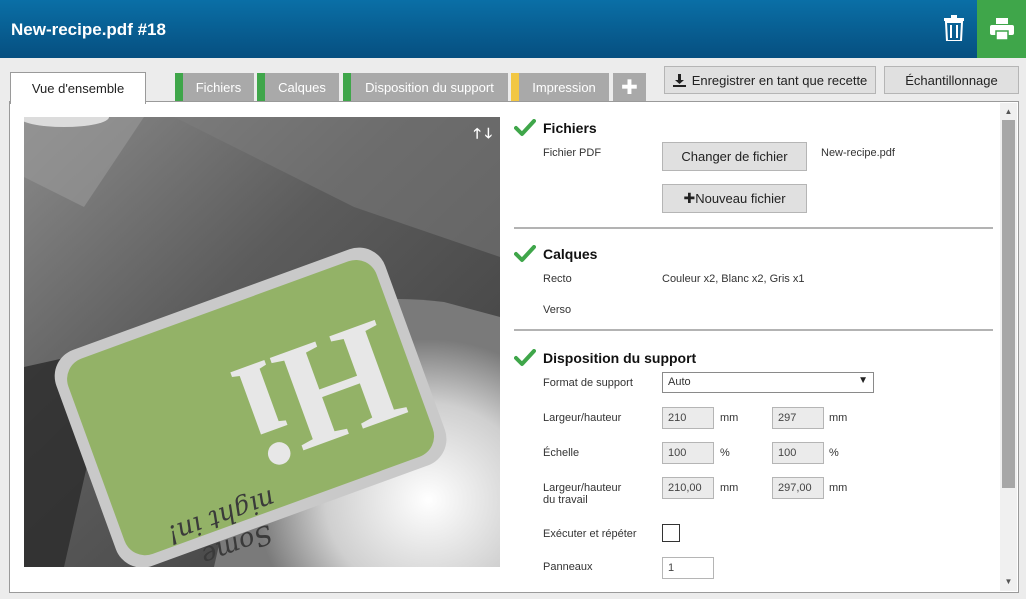 The height and width of the screenshot is (599, 1026). I want to click on scroll-up-icon: ▲, so click(1008, 112).